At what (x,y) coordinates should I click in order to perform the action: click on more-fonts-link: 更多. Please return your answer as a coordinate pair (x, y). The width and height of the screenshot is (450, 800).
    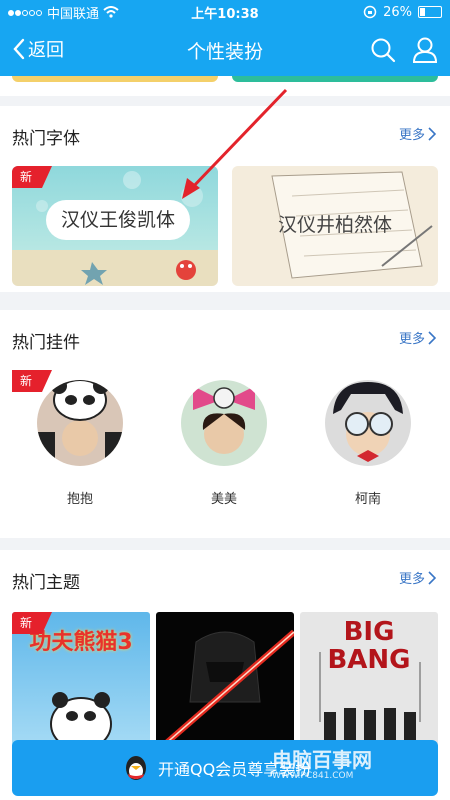
    Looking at the image, I should click on (417, 133).